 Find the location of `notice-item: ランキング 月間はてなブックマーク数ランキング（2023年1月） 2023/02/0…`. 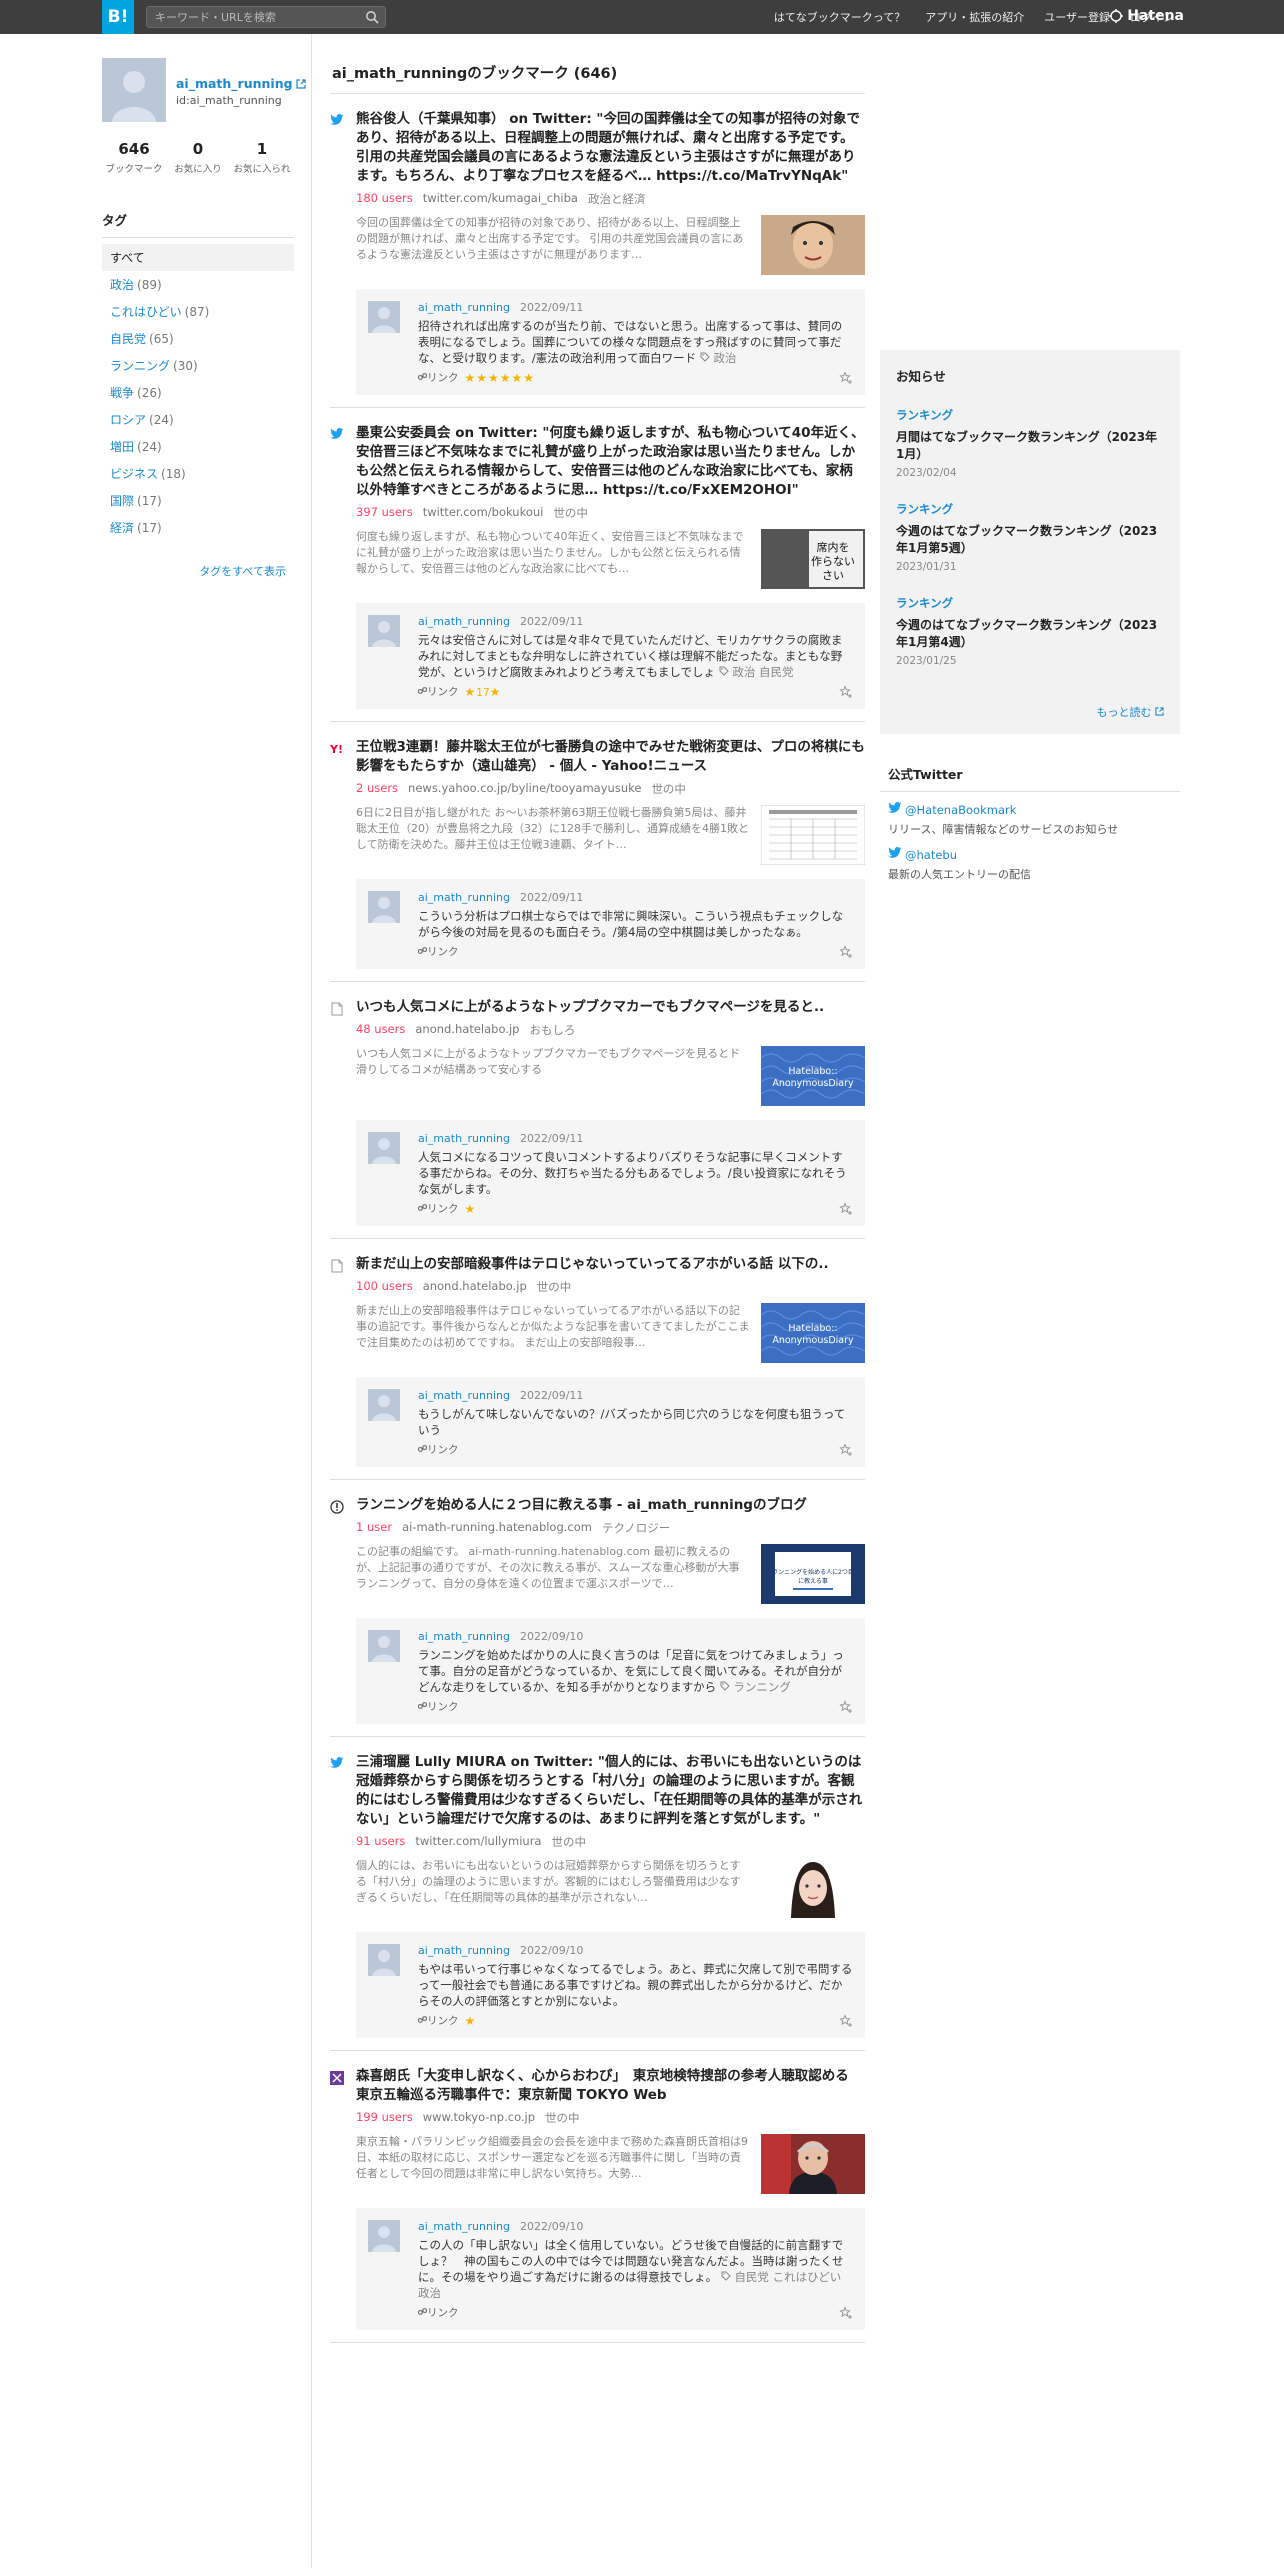

notice-item: ランキング 月間はてなブックマーク数ランキング（2023年1月） 2023/02/0… is located at coordinates (1030, 443).